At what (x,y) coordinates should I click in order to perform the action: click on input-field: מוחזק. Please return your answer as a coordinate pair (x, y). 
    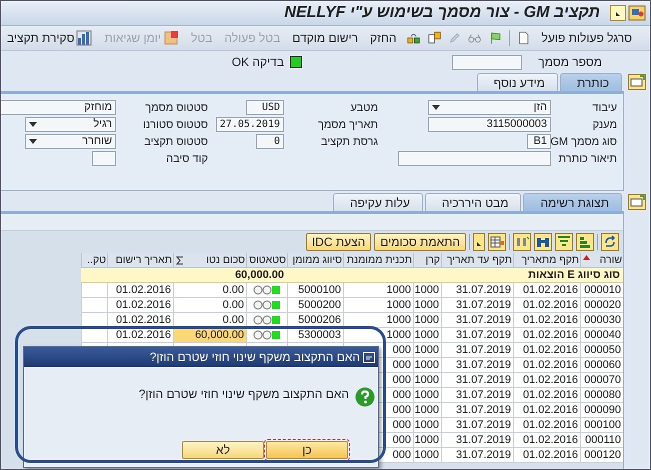
    Looking at the image, I should click on (58, 107).